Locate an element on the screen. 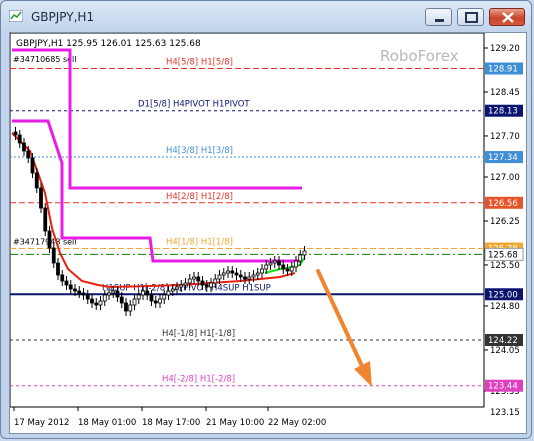 The width and height of the screenshot is (534, 441). maximize-button is located at coordinates (470, 17).